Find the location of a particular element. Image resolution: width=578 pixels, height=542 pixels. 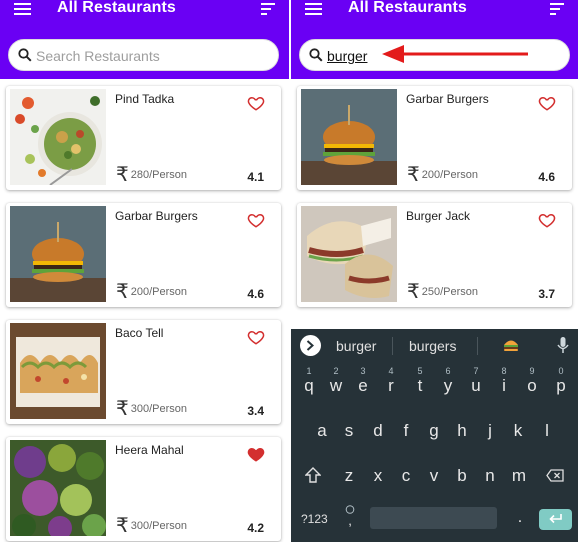

key-s: s is located at coordinates (349, 431).